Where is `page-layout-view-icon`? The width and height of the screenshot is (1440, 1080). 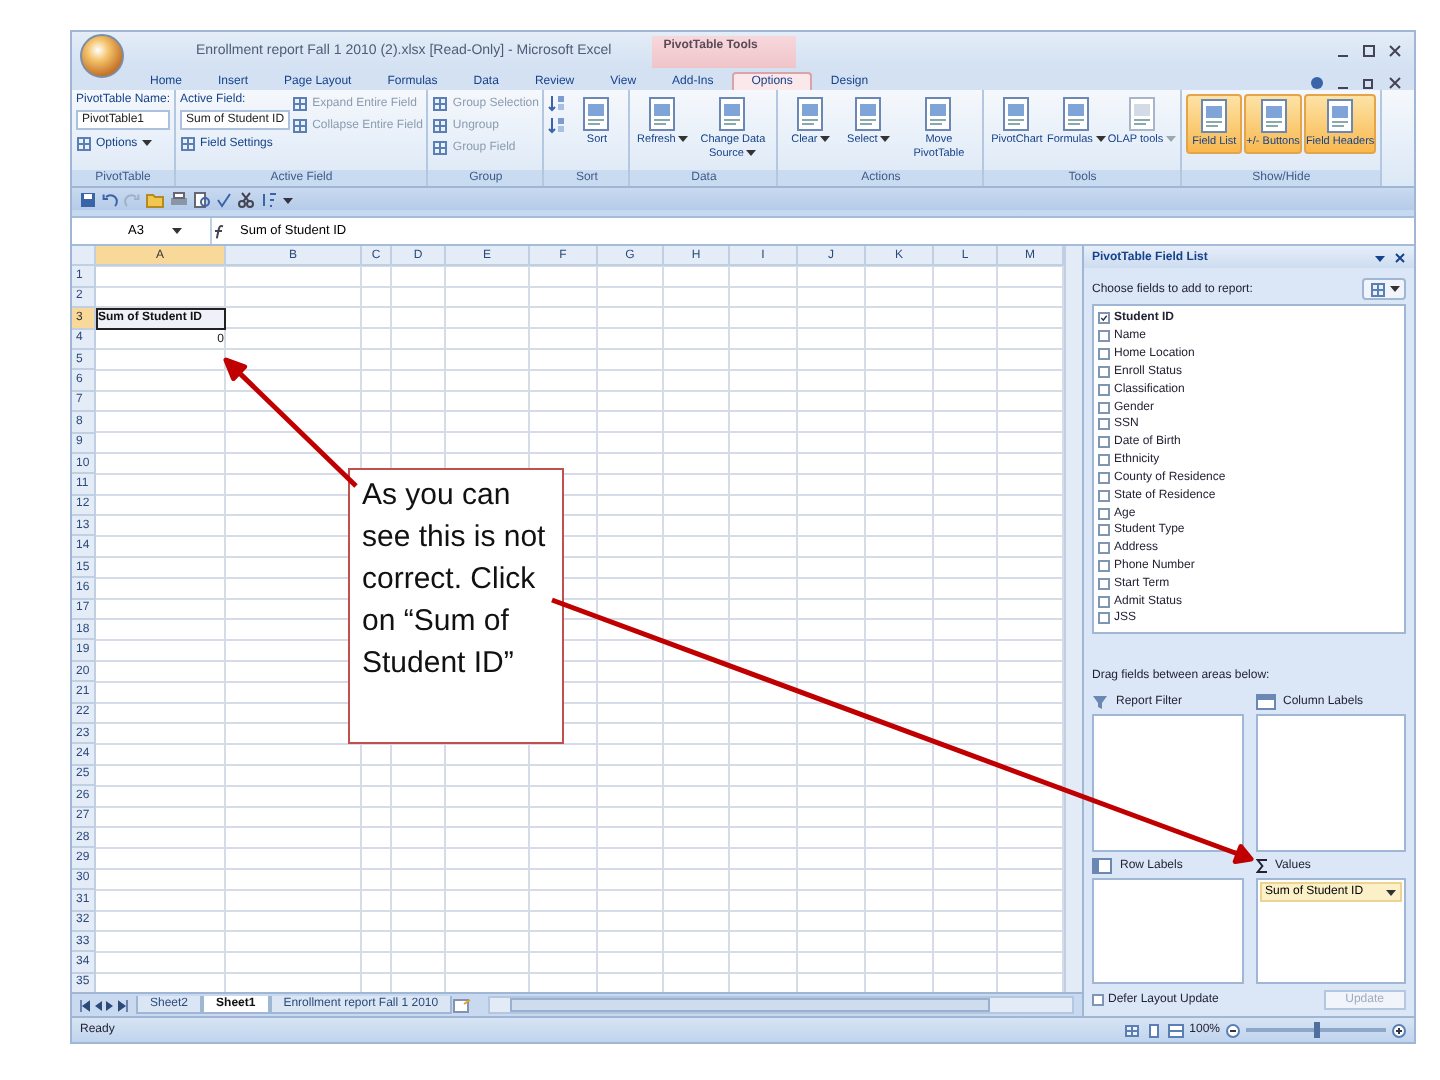 page-layout-view-icon is located at coordinates (1153, 1030).